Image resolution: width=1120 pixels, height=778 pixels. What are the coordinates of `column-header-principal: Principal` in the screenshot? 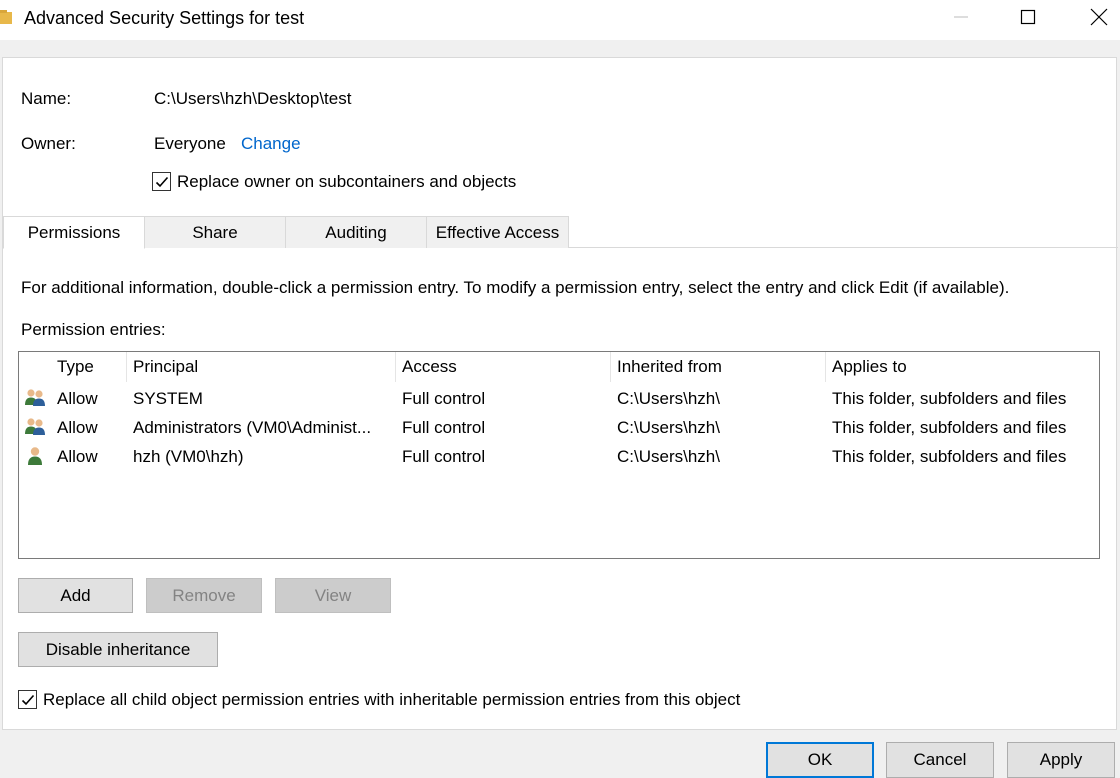 It's located at (261, 367).